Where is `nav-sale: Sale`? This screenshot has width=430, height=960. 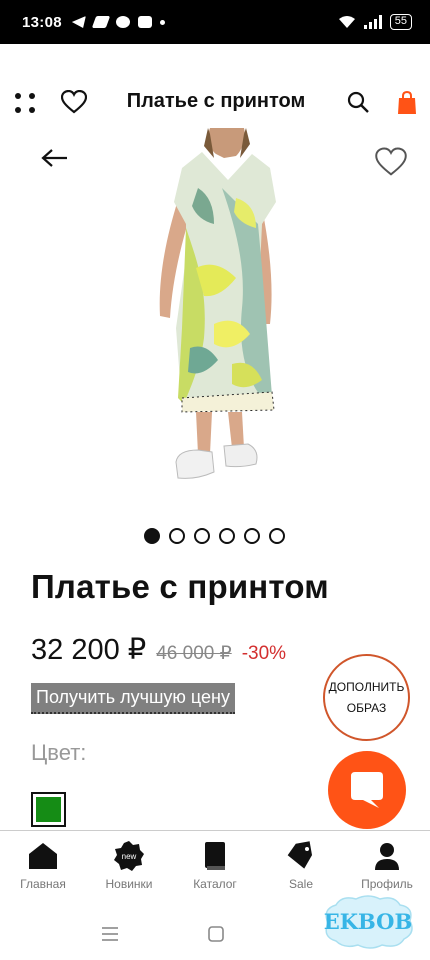 nav-sale: Sale is located at coordinates (301, 865).